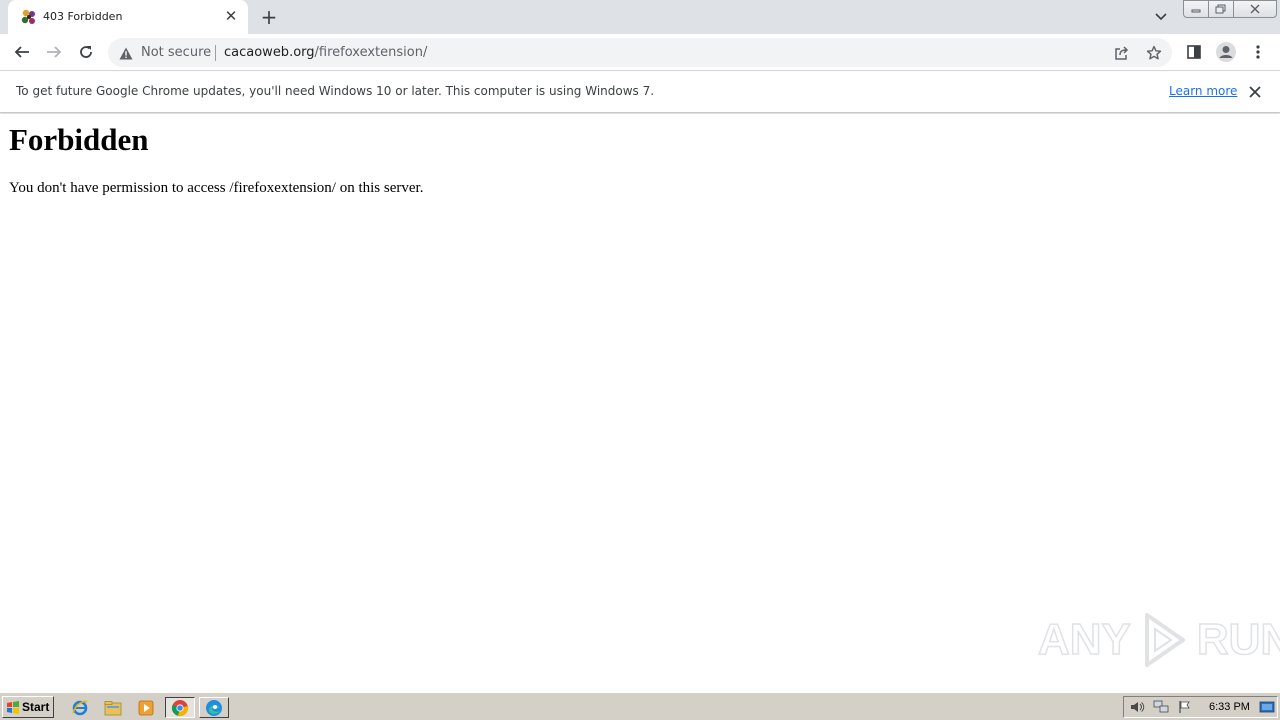 The height and width of the screenshot is (720, 1280). What do you see at coordinates (36, 707) in the screenshot?
I see `start-label: Start` at bounding box center [36, 707].